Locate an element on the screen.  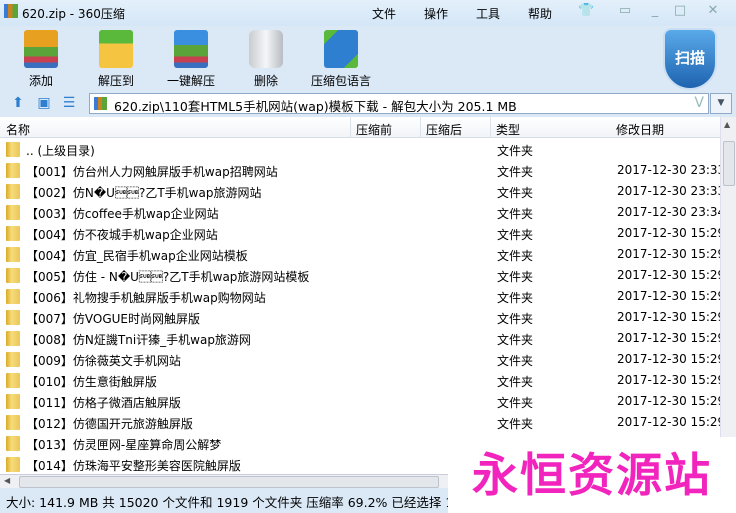
close-button: ✕ is located at coordinates (713, 11).